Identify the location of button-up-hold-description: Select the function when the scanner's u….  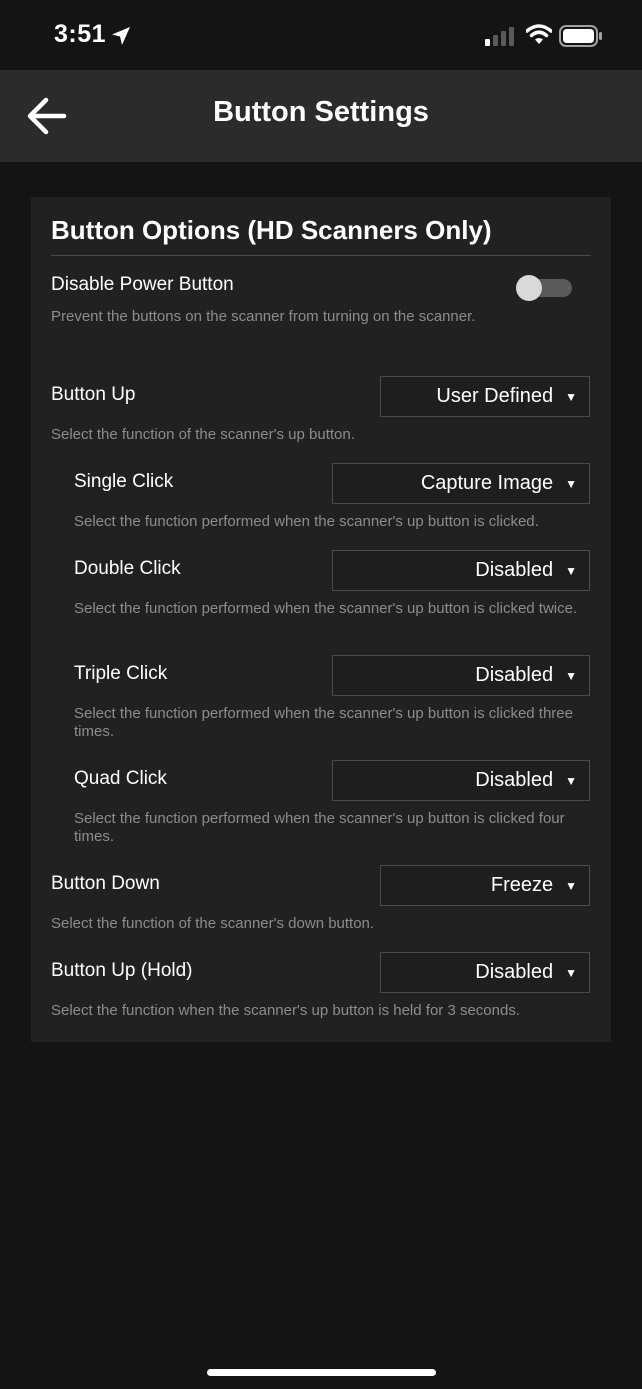
(285, 1010).